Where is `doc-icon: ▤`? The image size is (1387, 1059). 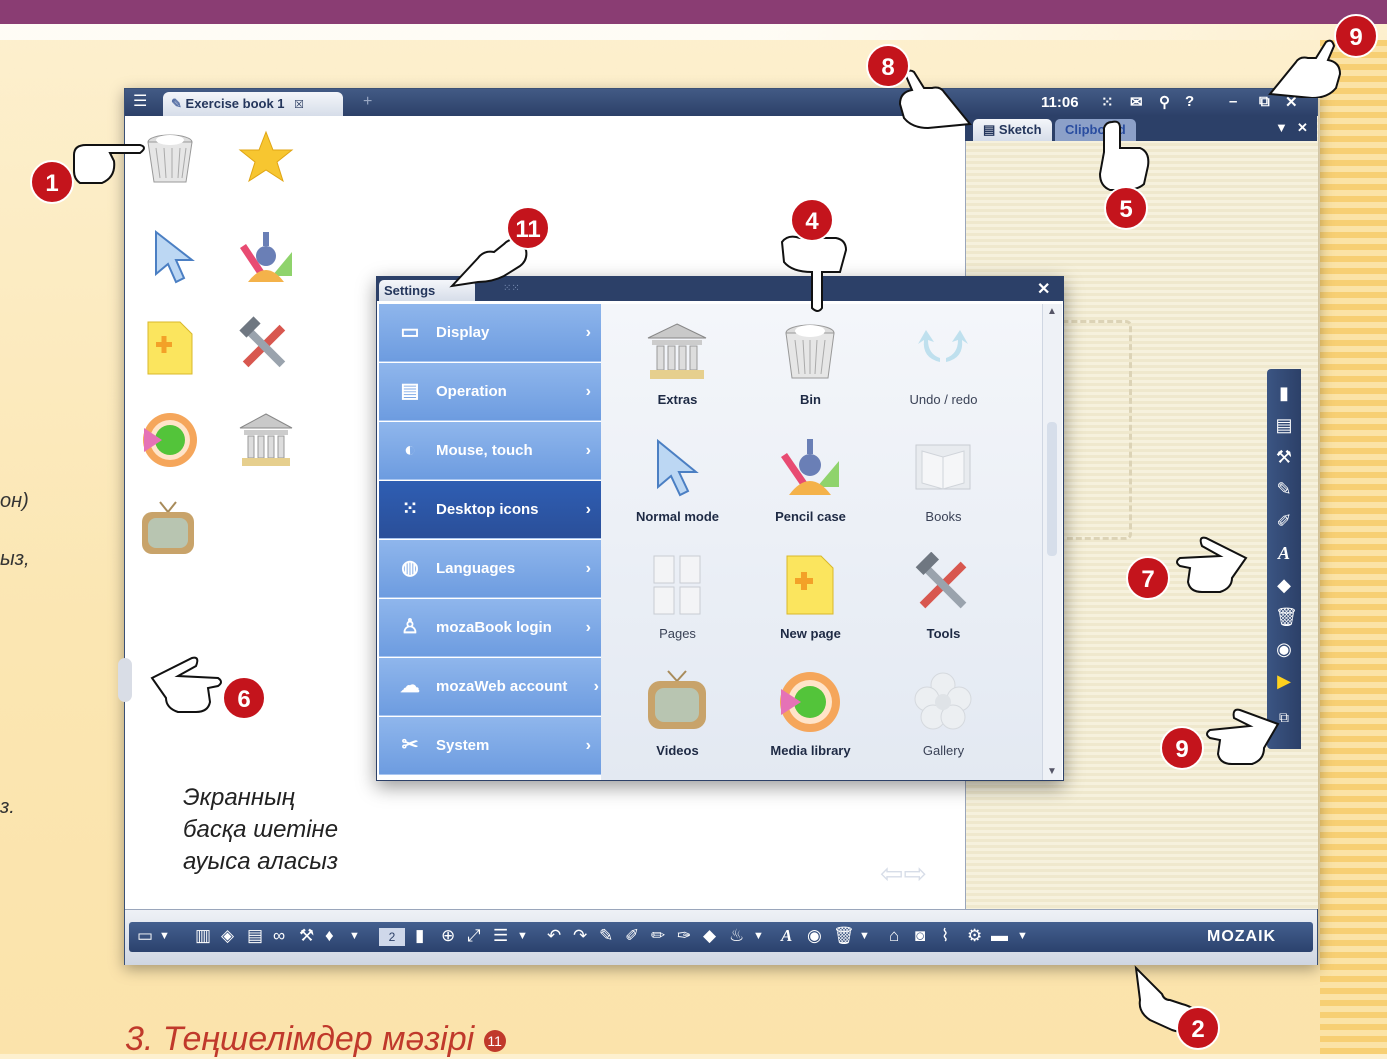
doc-icon: ▤ is located at coordinates (255, 936).